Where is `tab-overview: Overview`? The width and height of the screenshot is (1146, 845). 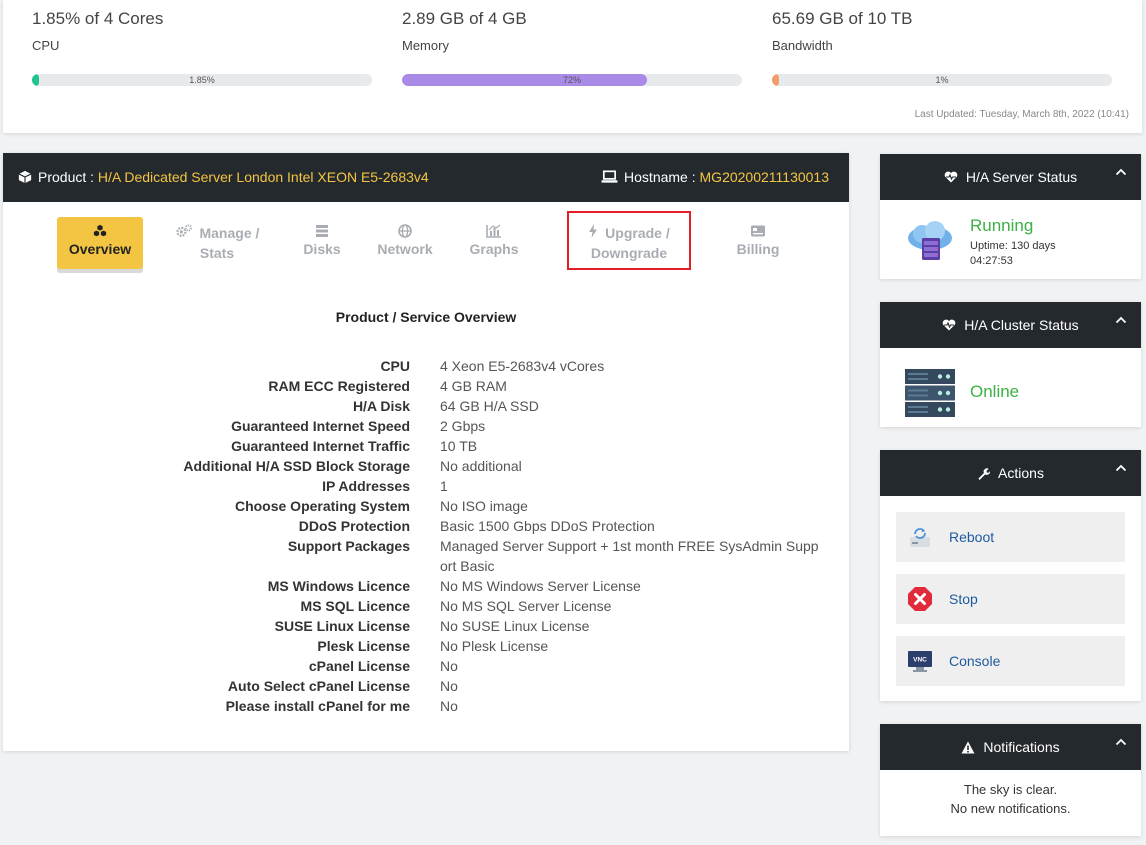
tab-overview: Overview is located at coordinates (100, 243).